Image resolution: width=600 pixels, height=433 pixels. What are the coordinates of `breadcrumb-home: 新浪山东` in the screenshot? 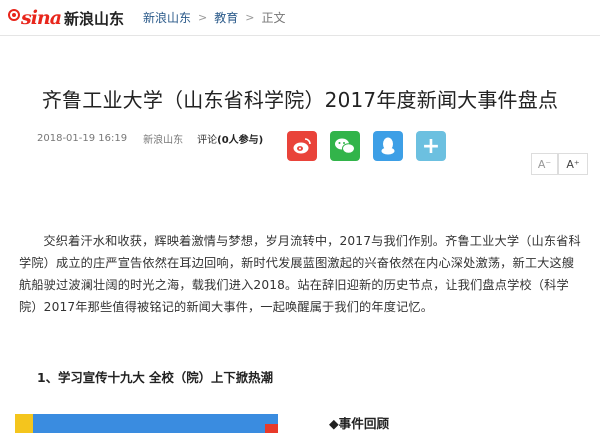 It's located at (167, 17).